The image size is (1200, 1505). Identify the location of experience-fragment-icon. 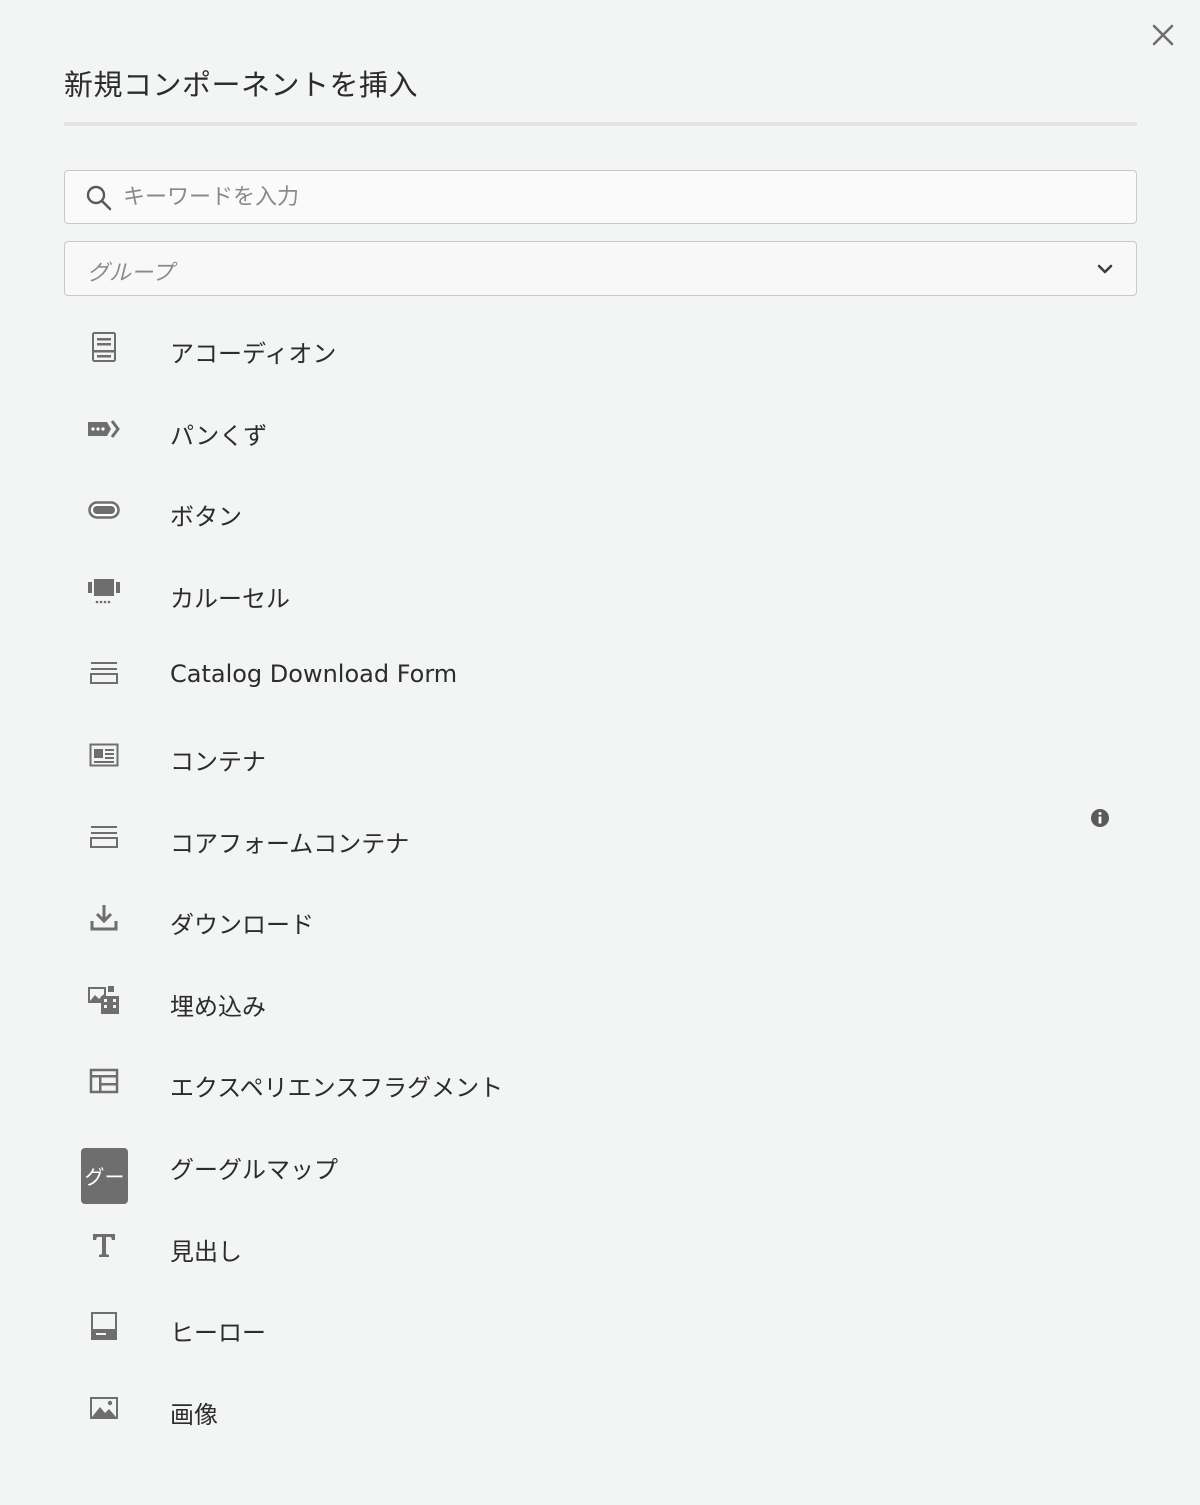
(104, 1081).